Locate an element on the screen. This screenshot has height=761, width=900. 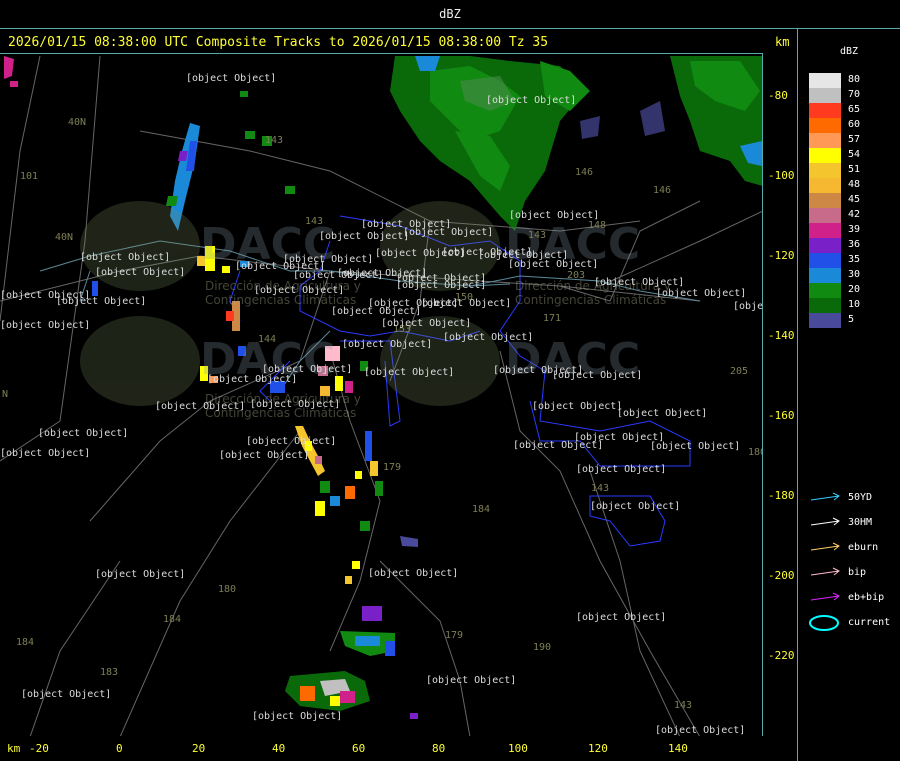
window-title: dBZ is located at coordinates (450, 14).